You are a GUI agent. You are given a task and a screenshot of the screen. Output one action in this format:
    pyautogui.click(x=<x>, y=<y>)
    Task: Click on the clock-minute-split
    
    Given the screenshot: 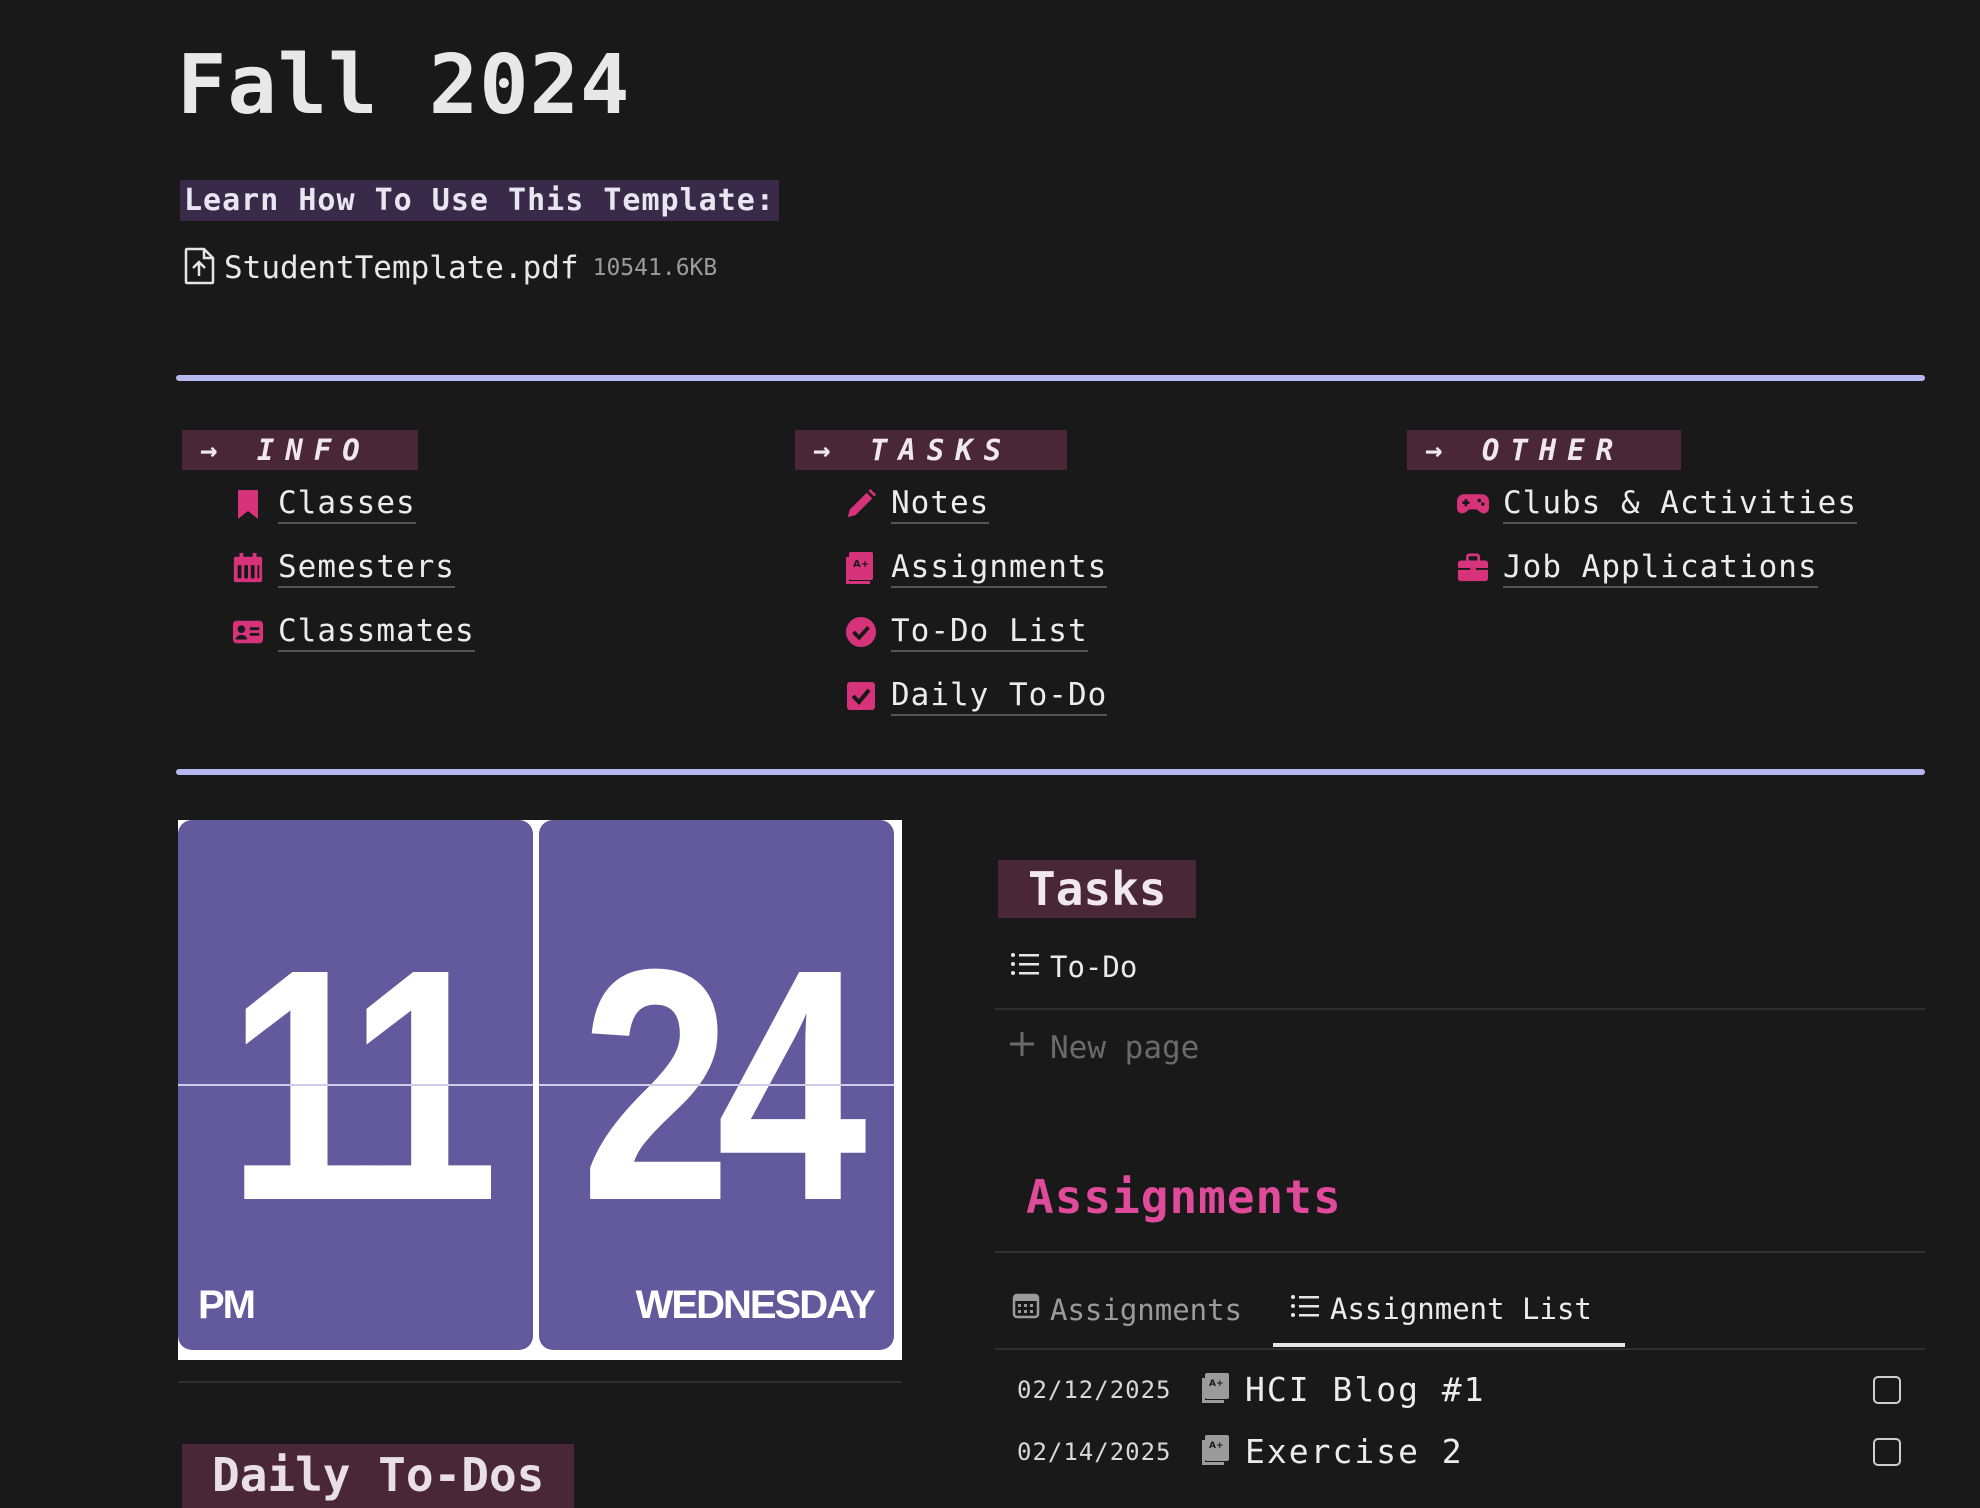 What is the action you would take?
    pyautogui.click(x=716, y=1085)
    